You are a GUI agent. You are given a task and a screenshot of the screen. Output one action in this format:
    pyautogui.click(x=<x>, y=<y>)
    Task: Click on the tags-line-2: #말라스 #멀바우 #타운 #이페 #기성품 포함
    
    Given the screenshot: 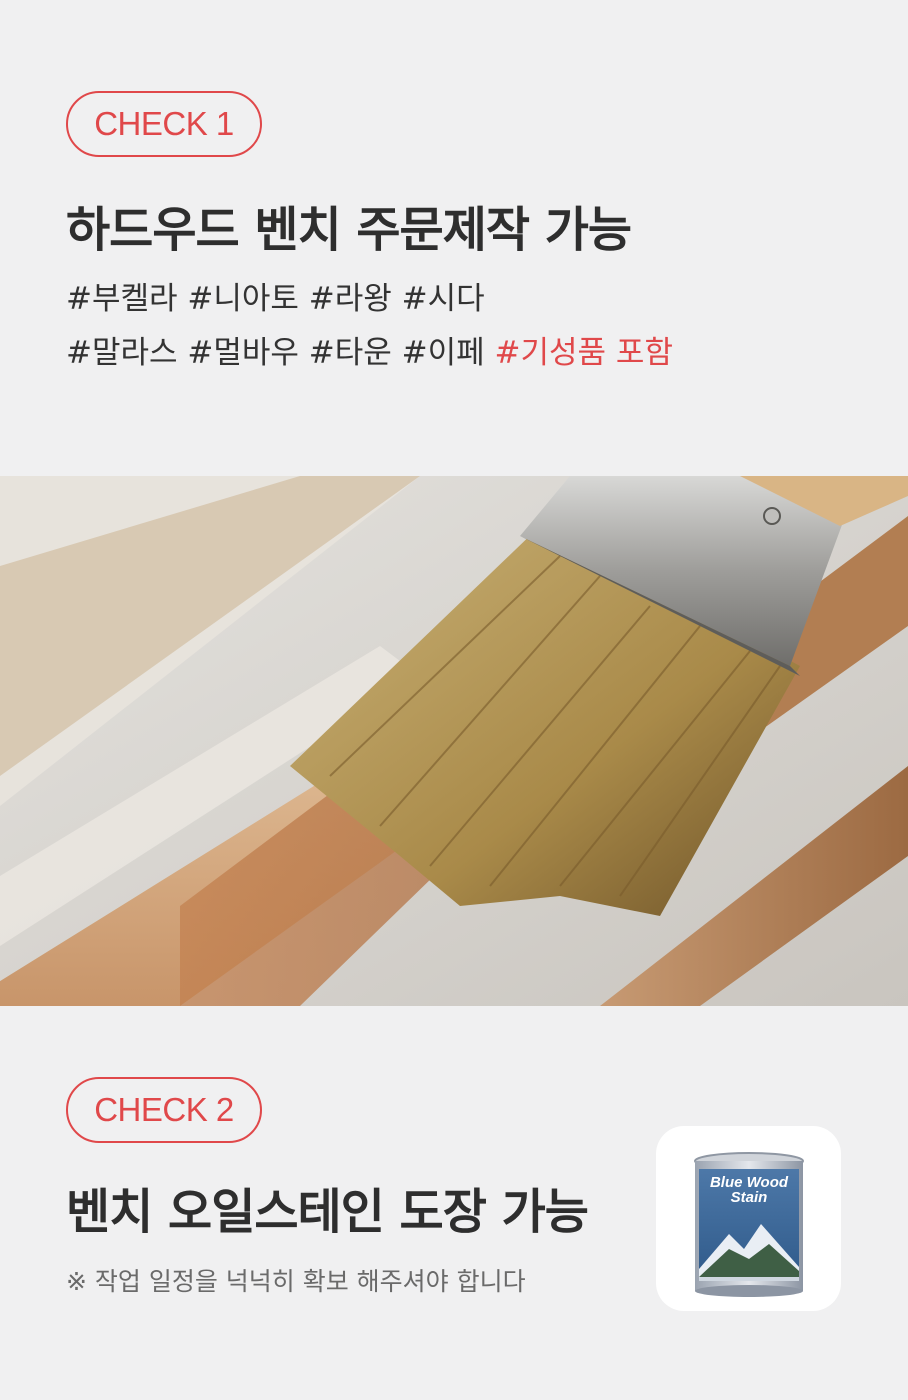 What is the action you would take?
    pyautogui.click(x=369, y=353)
    